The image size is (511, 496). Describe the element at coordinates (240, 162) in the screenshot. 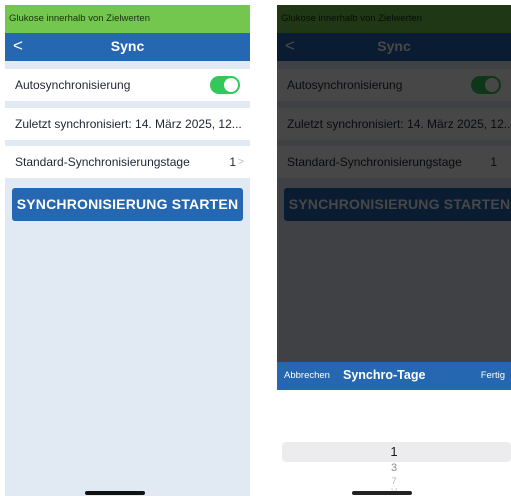

I see `chevron-right-icon: >` at that location.